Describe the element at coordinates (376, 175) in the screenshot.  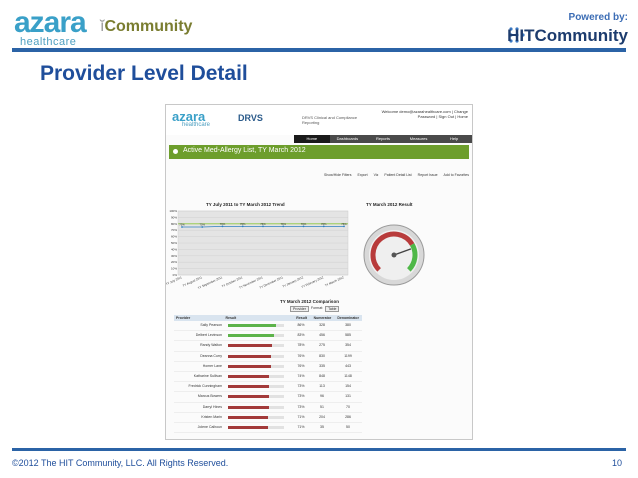
I see `toolbar-viz-button: Viz` at that location.